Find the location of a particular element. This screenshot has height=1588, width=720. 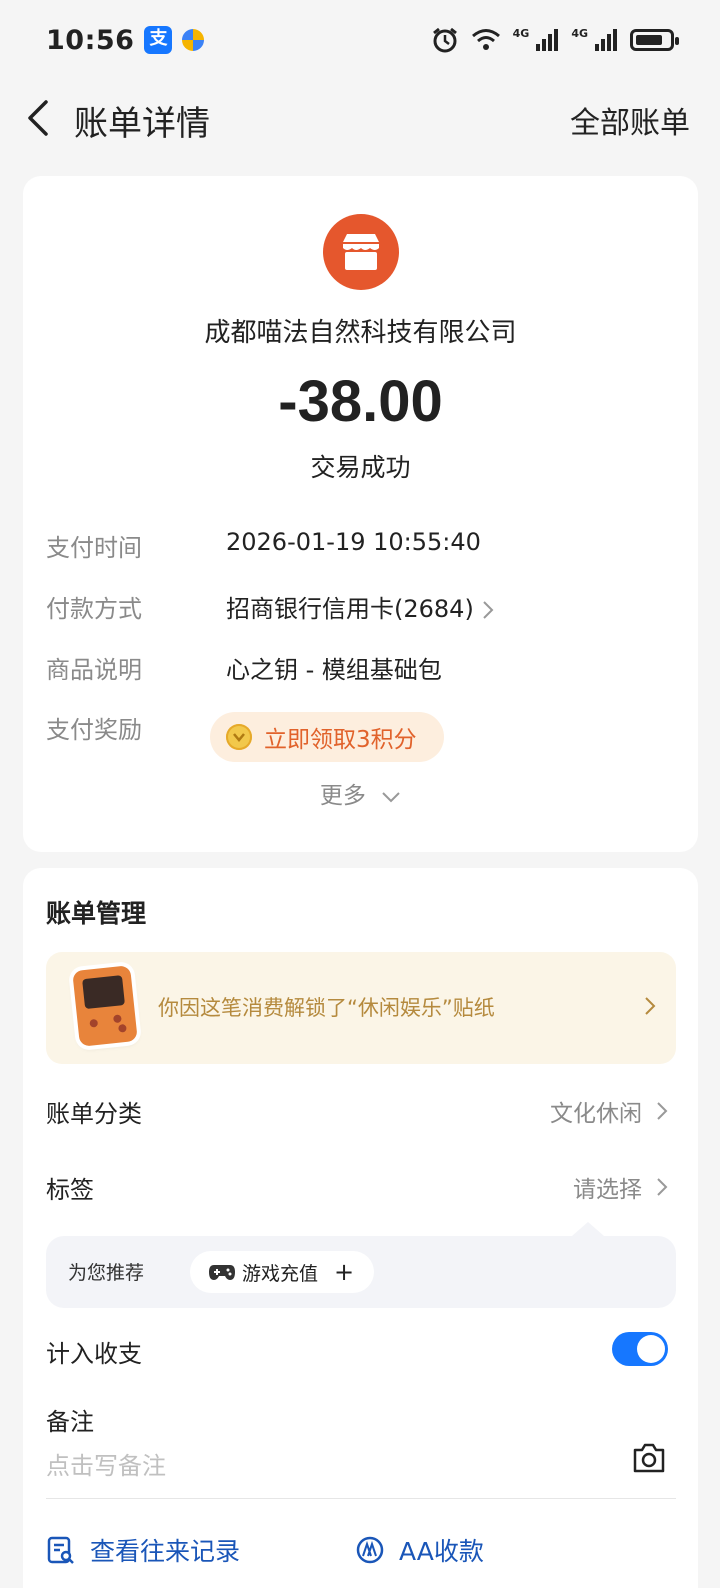

include-income-toggle is located at coordinates (640, 1349).